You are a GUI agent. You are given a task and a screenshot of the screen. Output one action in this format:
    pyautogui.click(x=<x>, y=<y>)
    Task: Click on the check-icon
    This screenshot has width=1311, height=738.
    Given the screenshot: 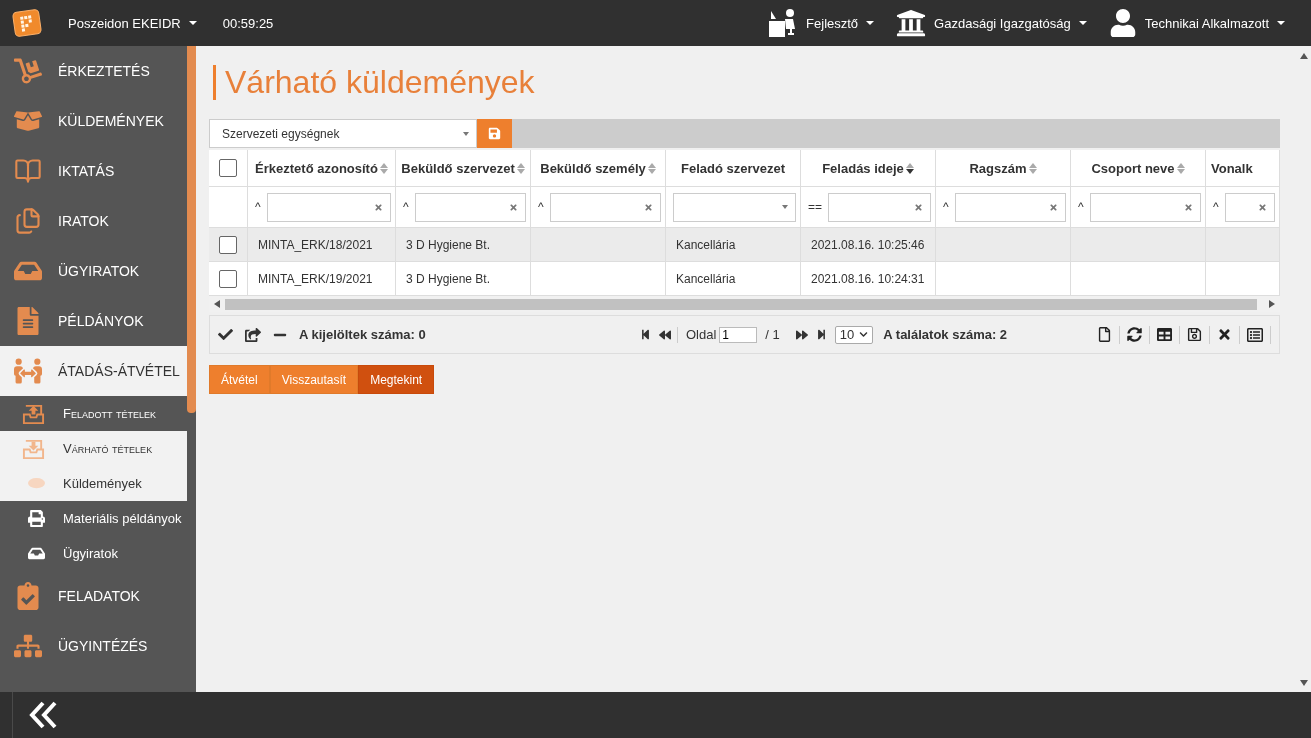 What is the action you would take?
    pyautogui.click(x=225, y=334)
    